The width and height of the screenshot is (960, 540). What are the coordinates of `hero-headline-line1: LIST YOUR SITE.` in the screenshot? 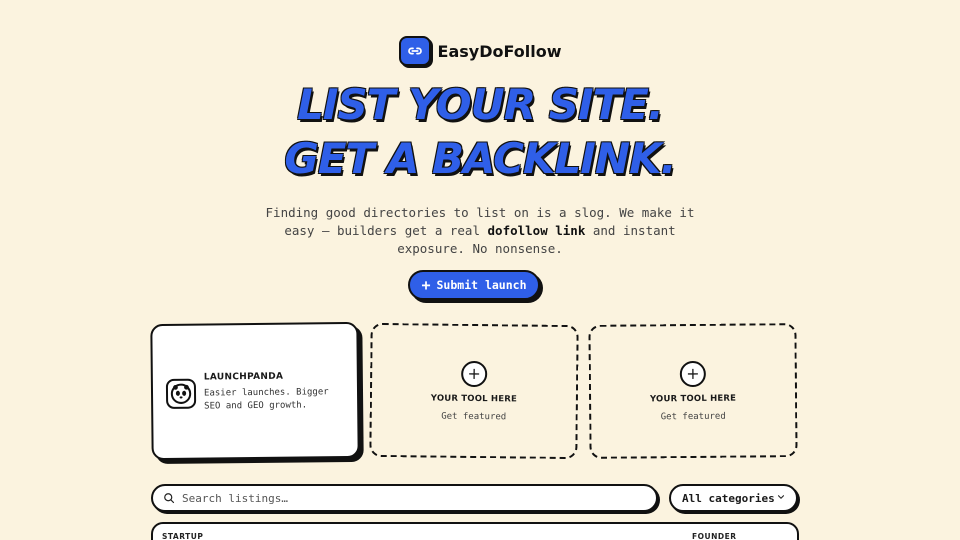 It's located at (480, 104).